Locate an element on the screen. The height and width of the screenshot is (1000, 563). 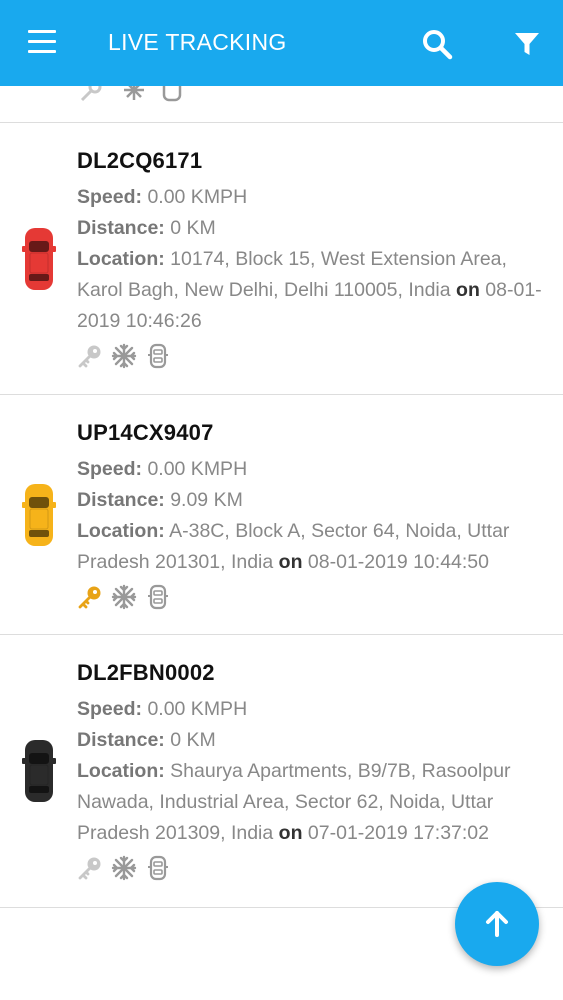
distance-row: Distance: 9.09 KM is located at coordinates (310, 500).